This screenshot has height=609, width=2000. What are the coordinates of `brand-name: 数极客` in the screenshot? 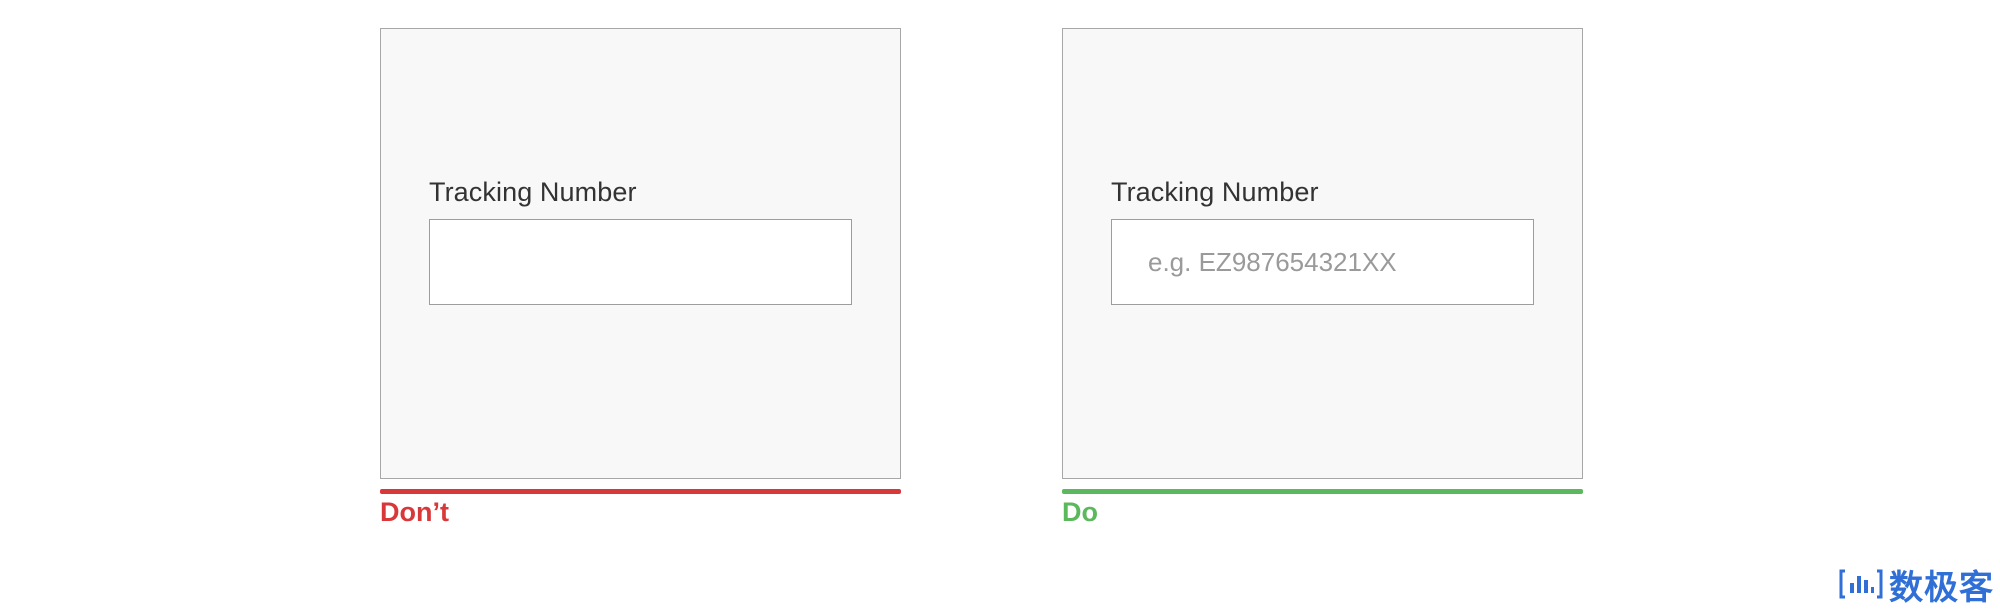 It's located at (1941, 587).